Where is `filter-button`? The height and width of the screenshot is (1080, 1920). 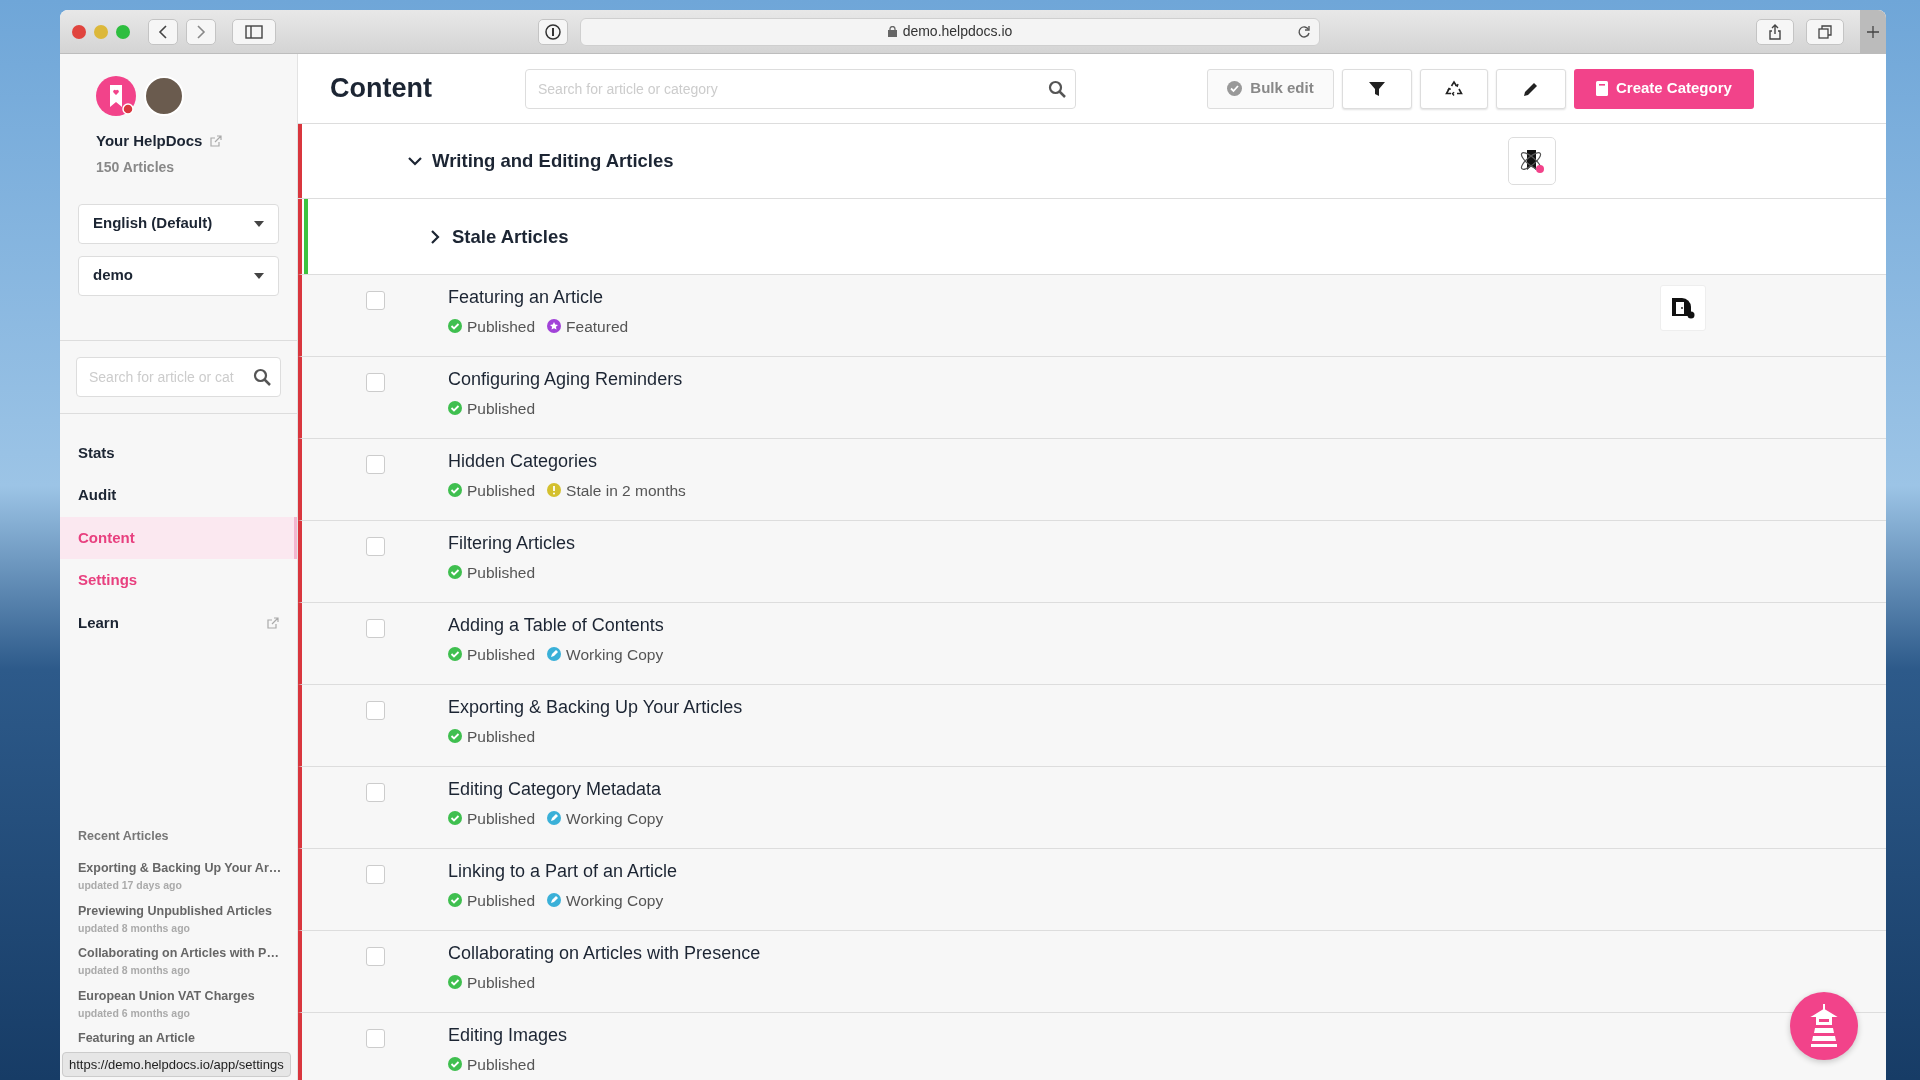 filter-button is located at coordinates (1377, 88).